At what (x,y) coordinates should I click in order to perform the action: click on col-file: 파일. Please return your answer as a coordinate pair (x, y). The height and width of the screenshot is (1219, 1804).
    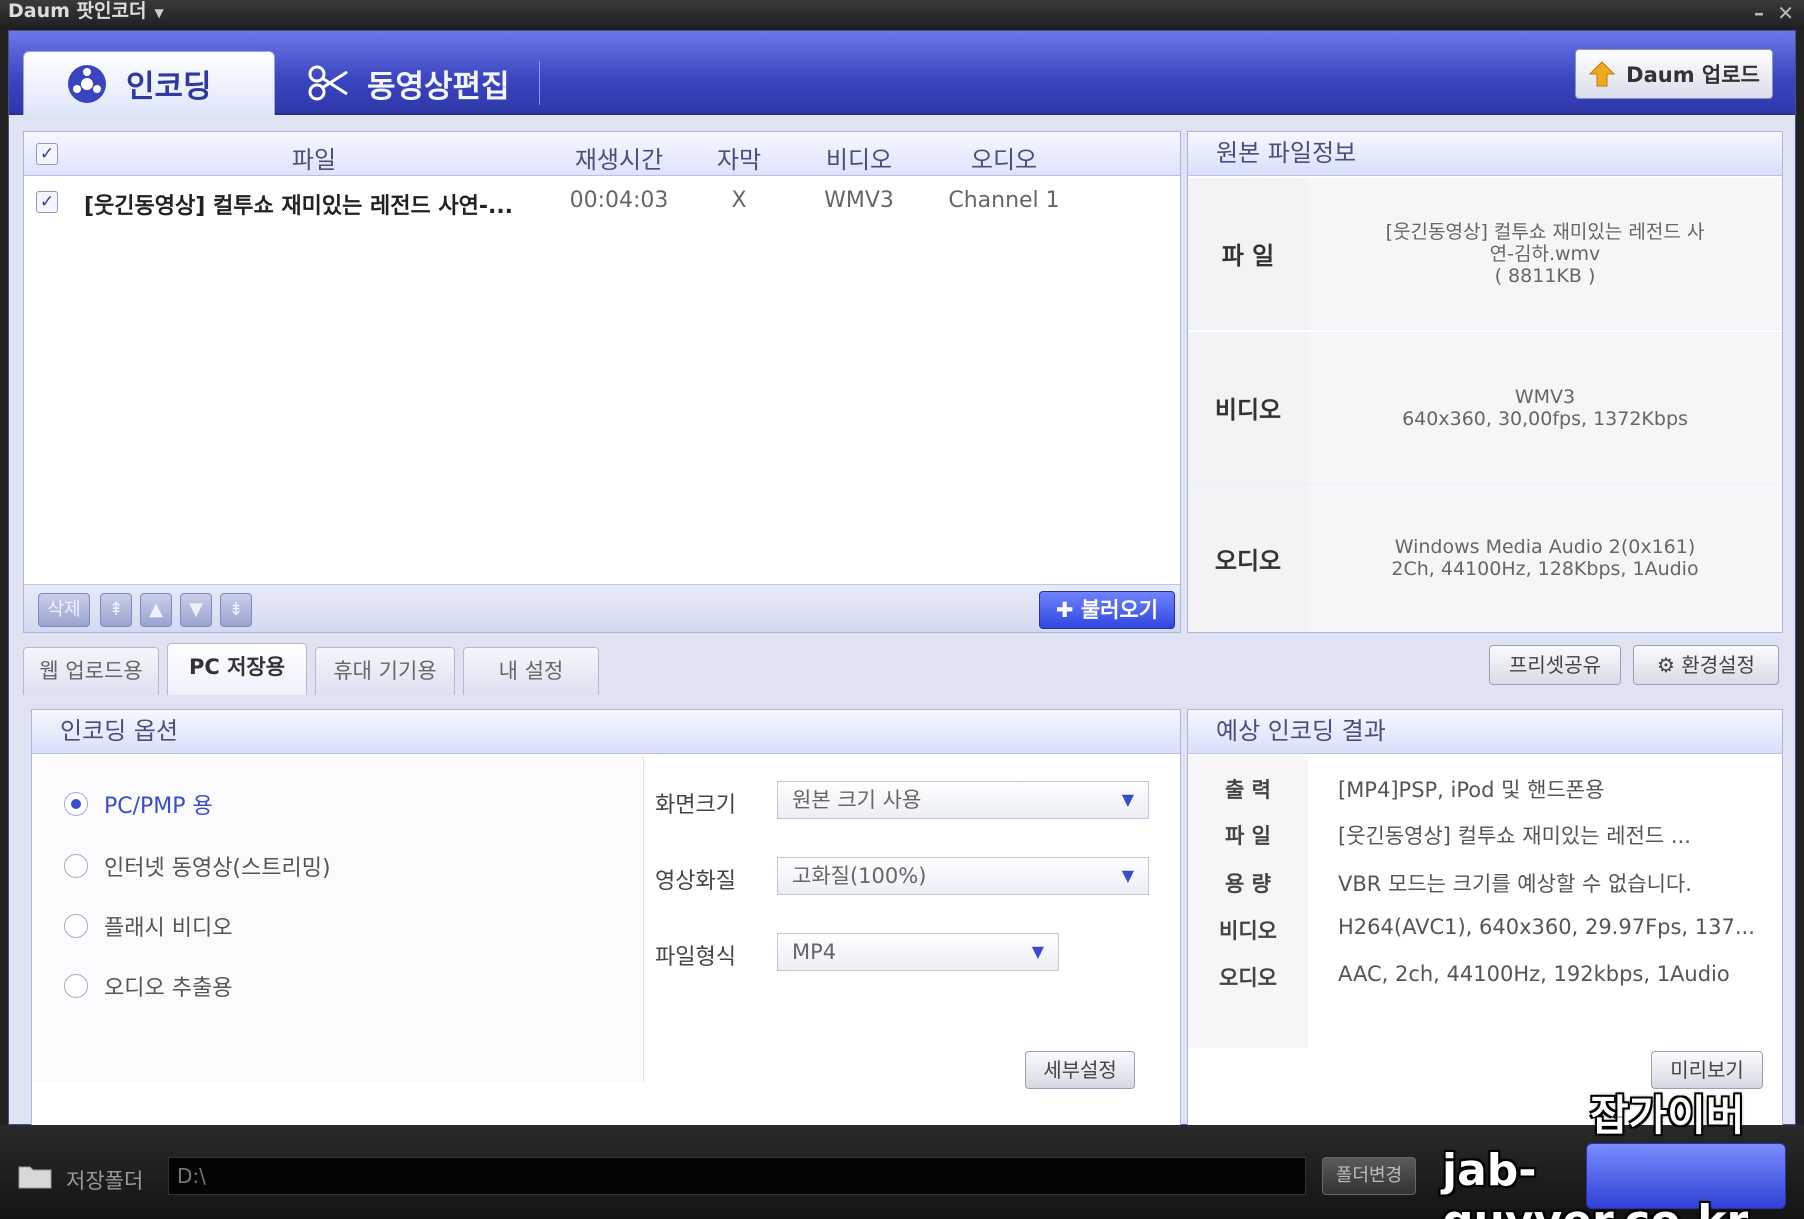
    Looking at the image, I should click on (314, 157).